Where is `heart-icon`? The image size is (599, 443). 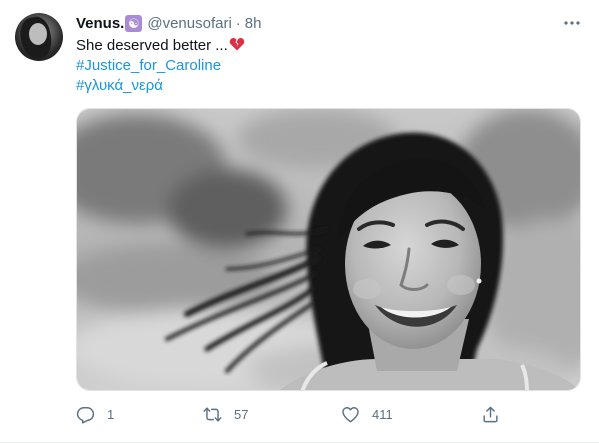
heart-icon is located at coordinates (350, 414).